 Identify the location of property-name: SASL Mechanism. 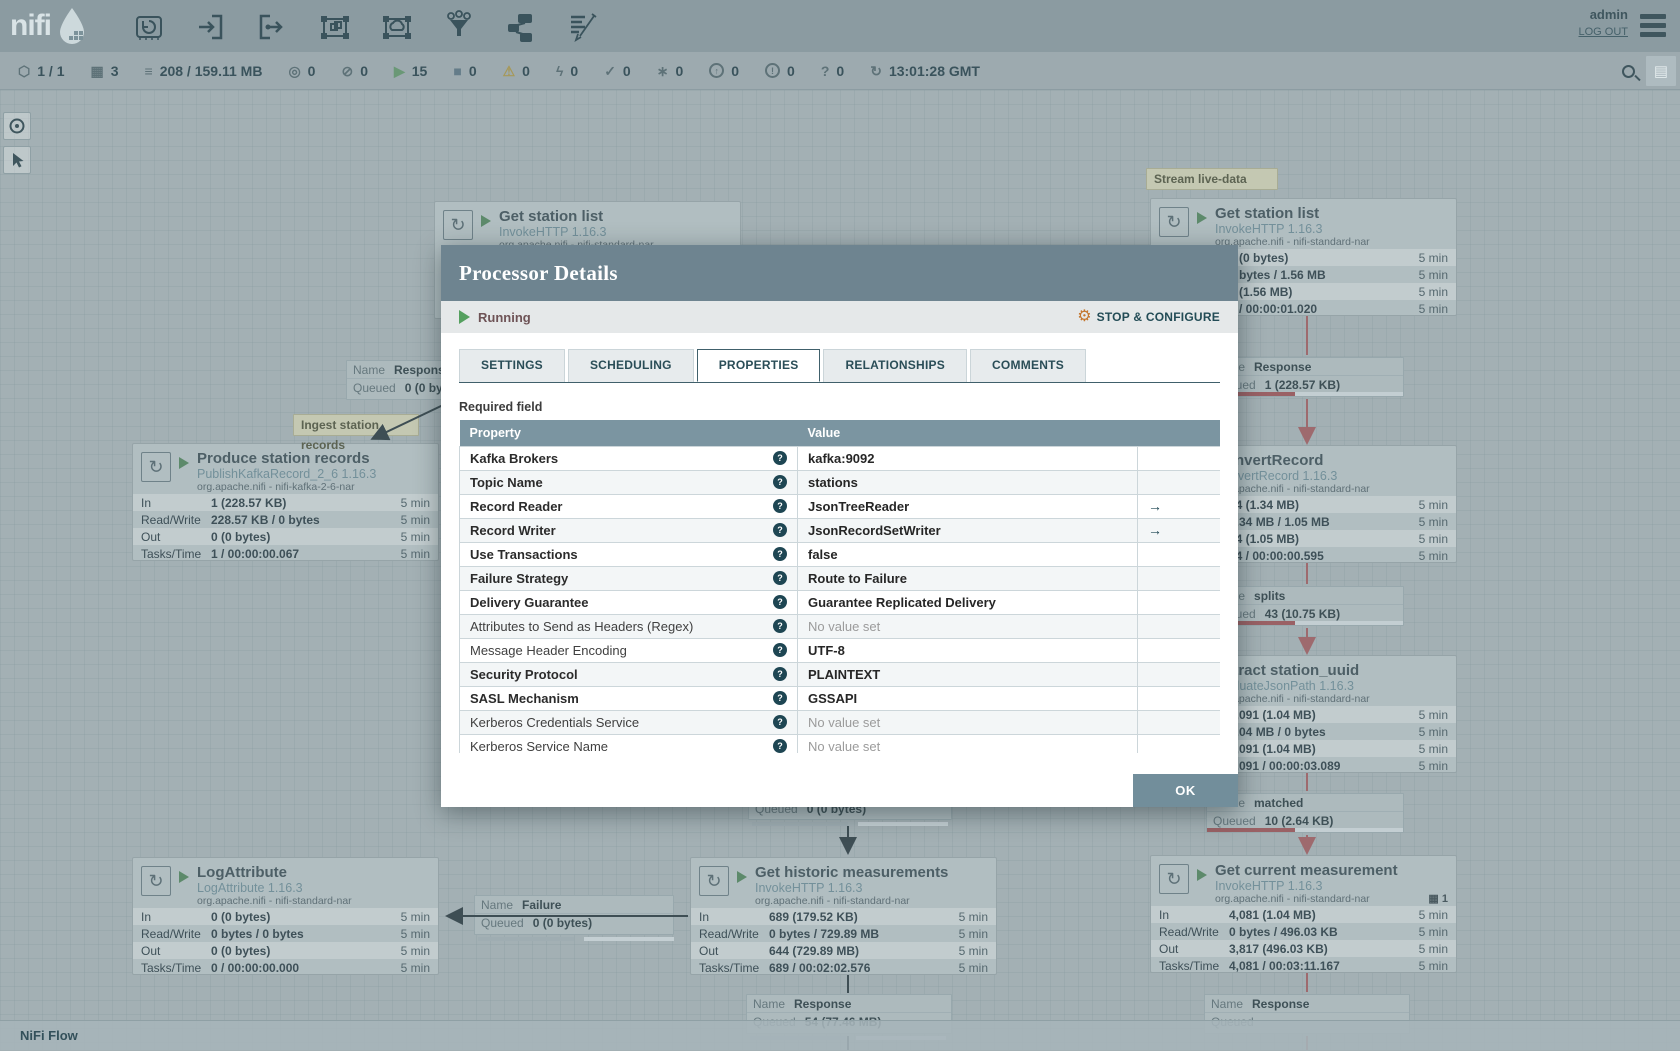
(524, 698).